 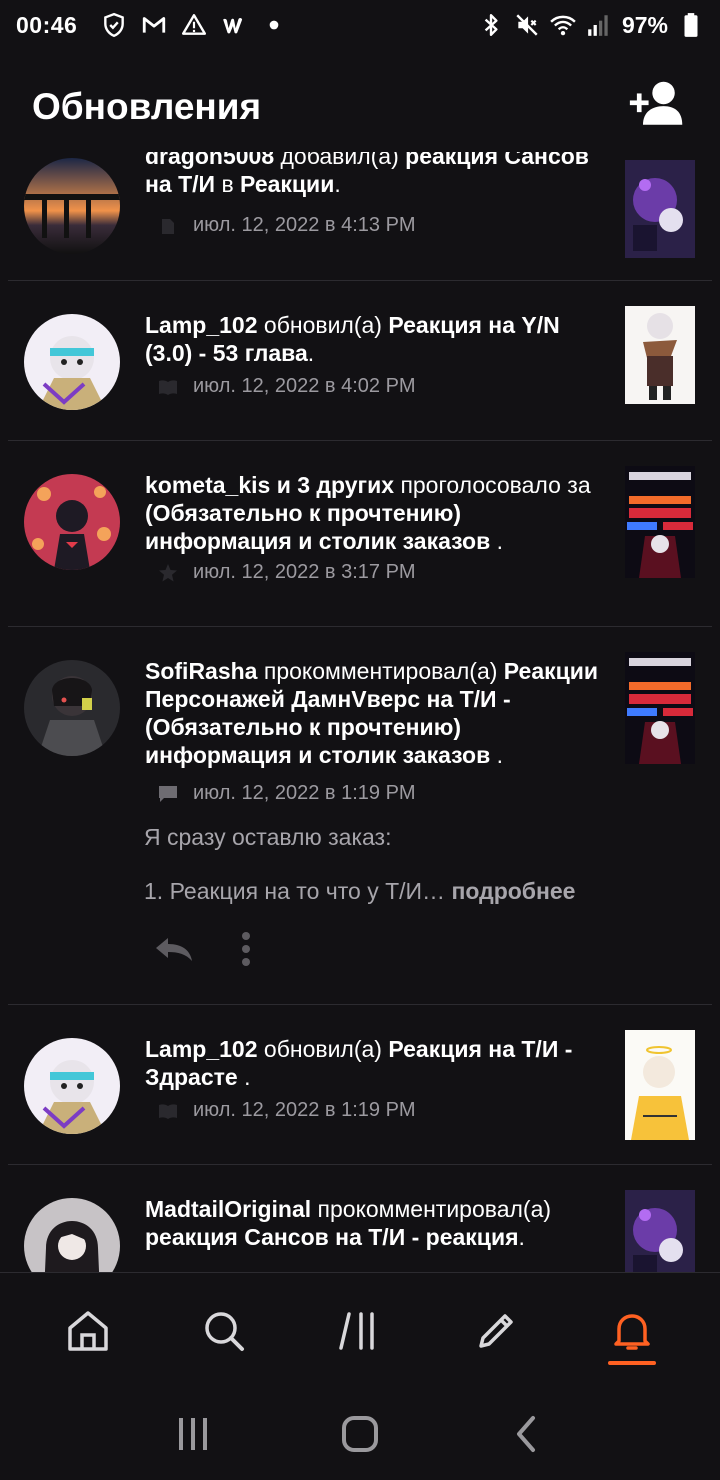 What do you see at coordinates (632, 1331) in the screenshot?
I see `nav-notifications` at bounding box center [632, 1331].